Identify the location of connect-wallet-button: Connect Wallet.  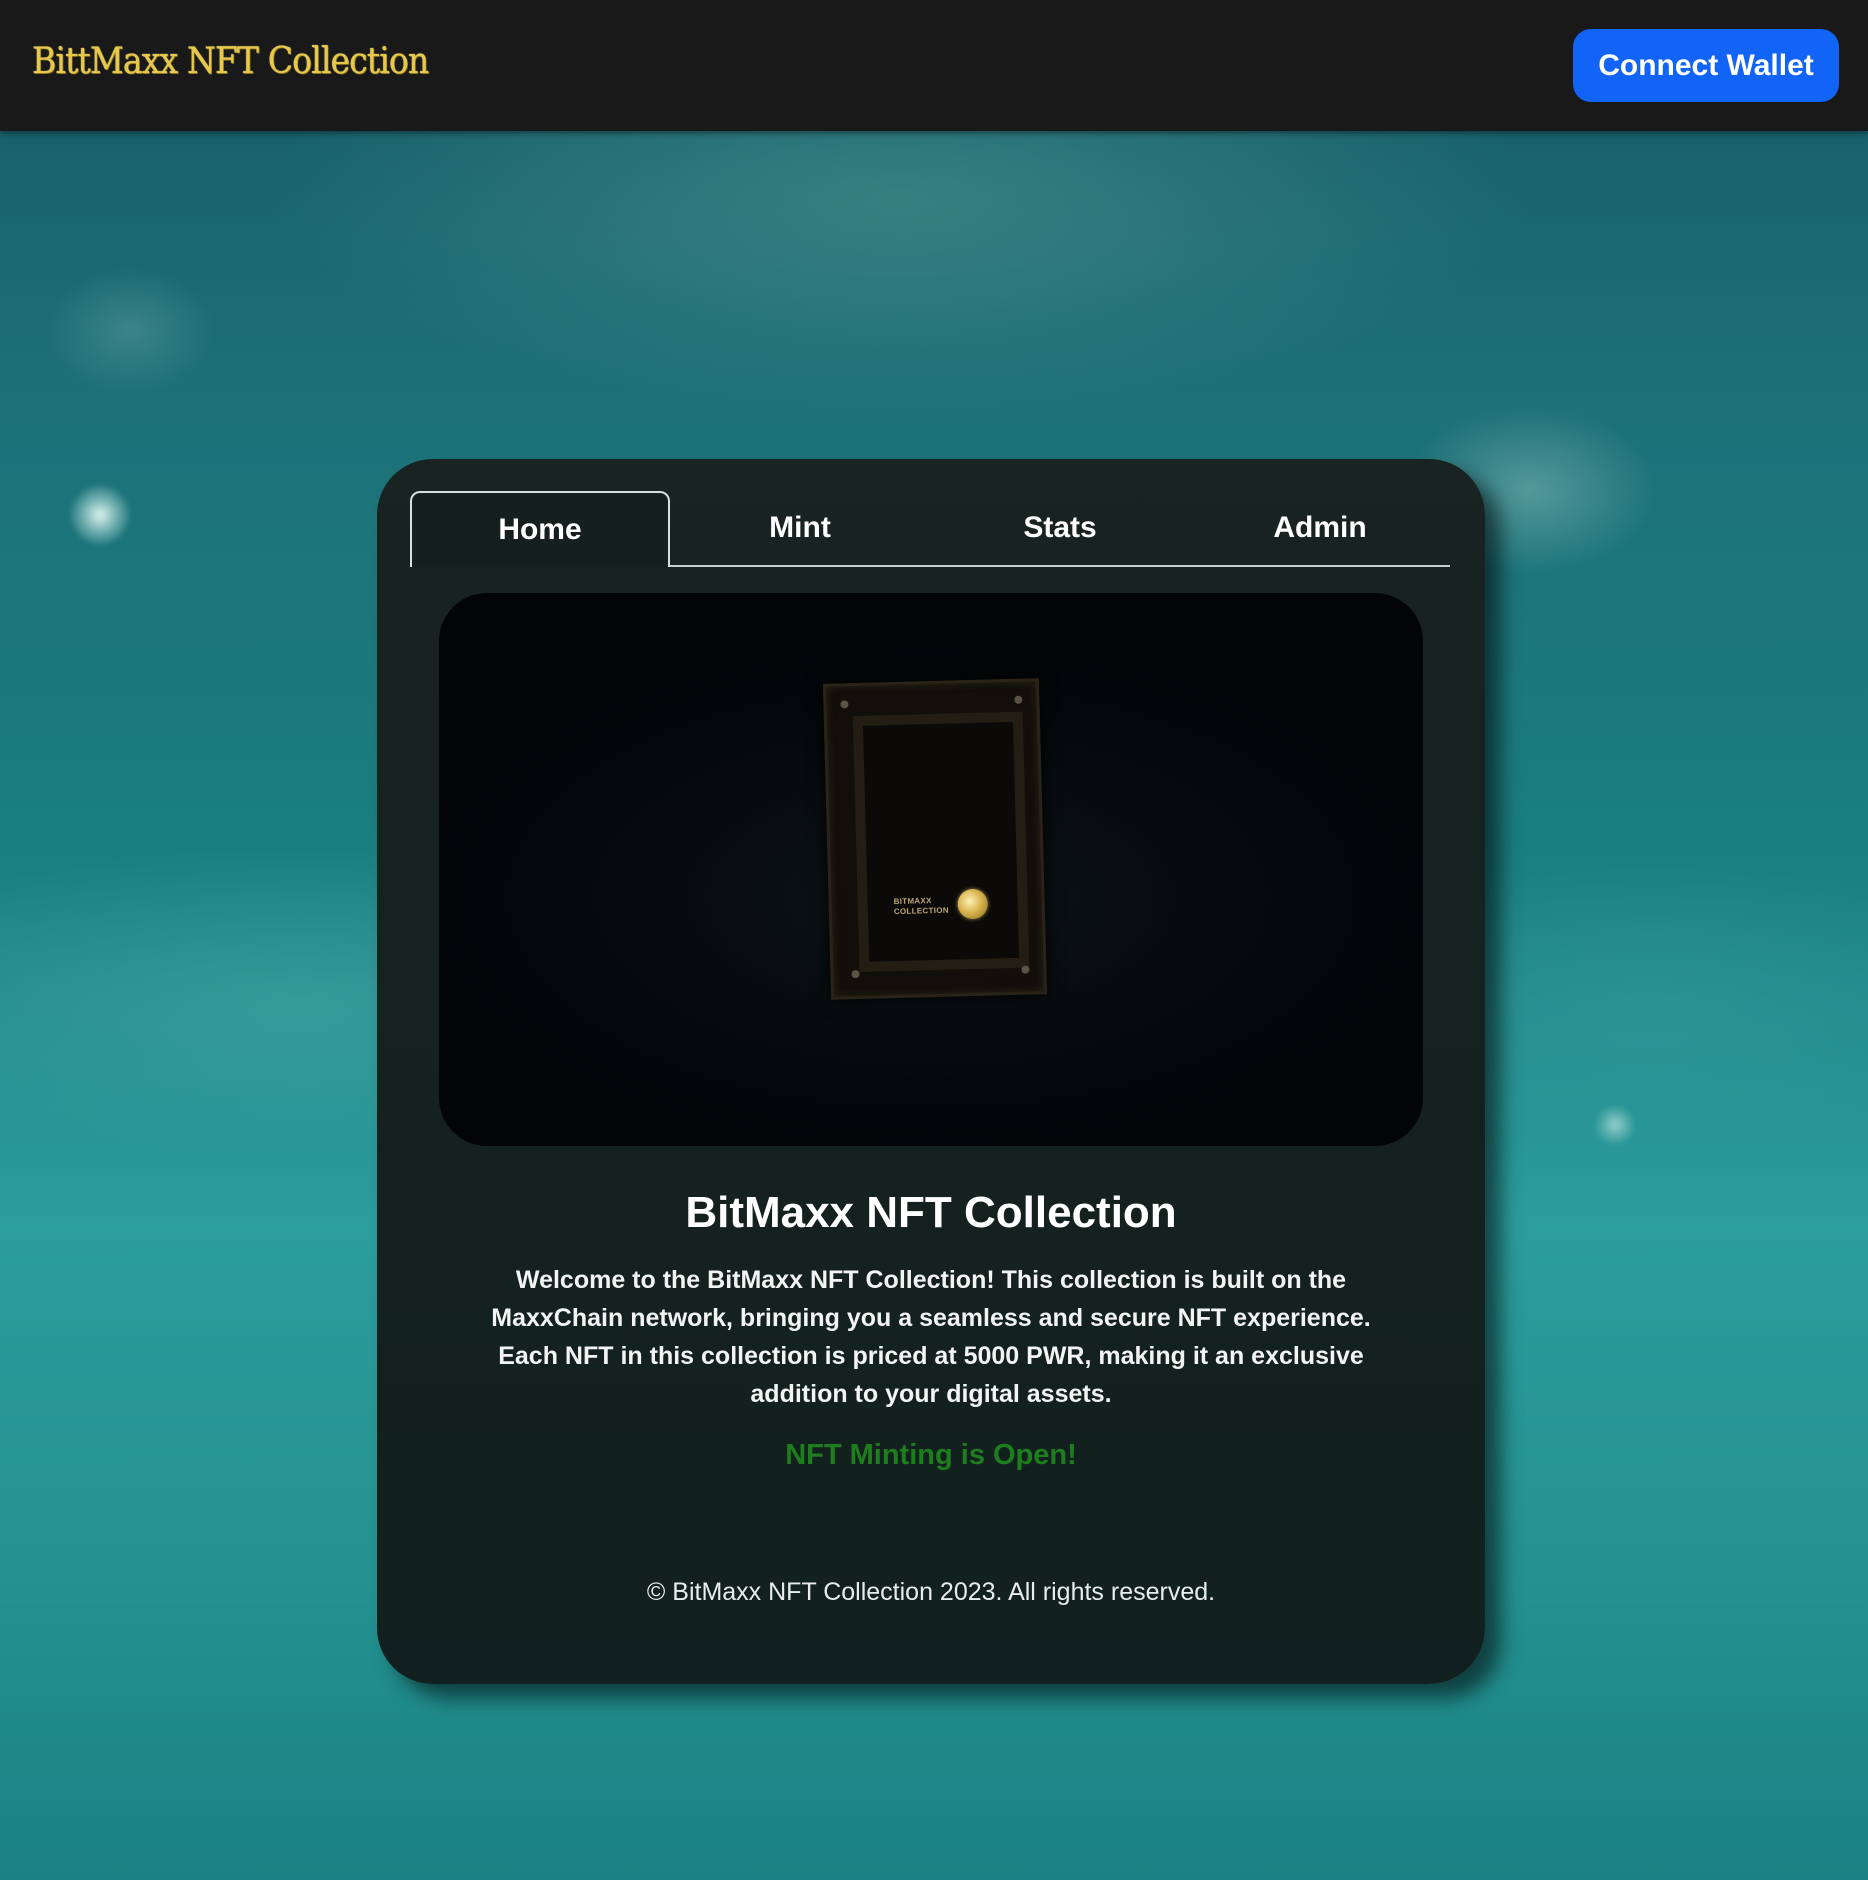
(1706, 65).